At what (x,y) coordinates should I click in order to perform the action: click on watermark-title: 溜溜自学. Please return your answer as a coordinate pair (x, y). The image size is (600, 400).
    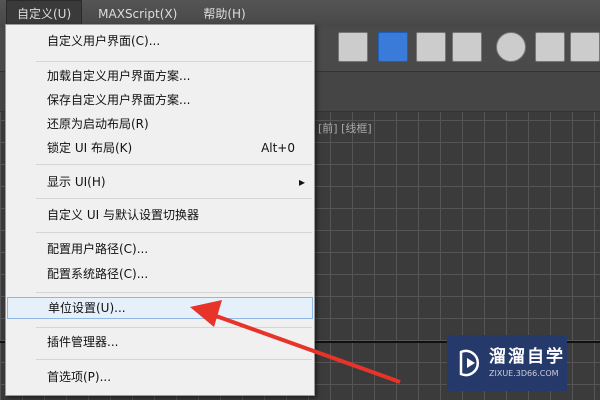
    Looking at the image, I should click on (527, 357).